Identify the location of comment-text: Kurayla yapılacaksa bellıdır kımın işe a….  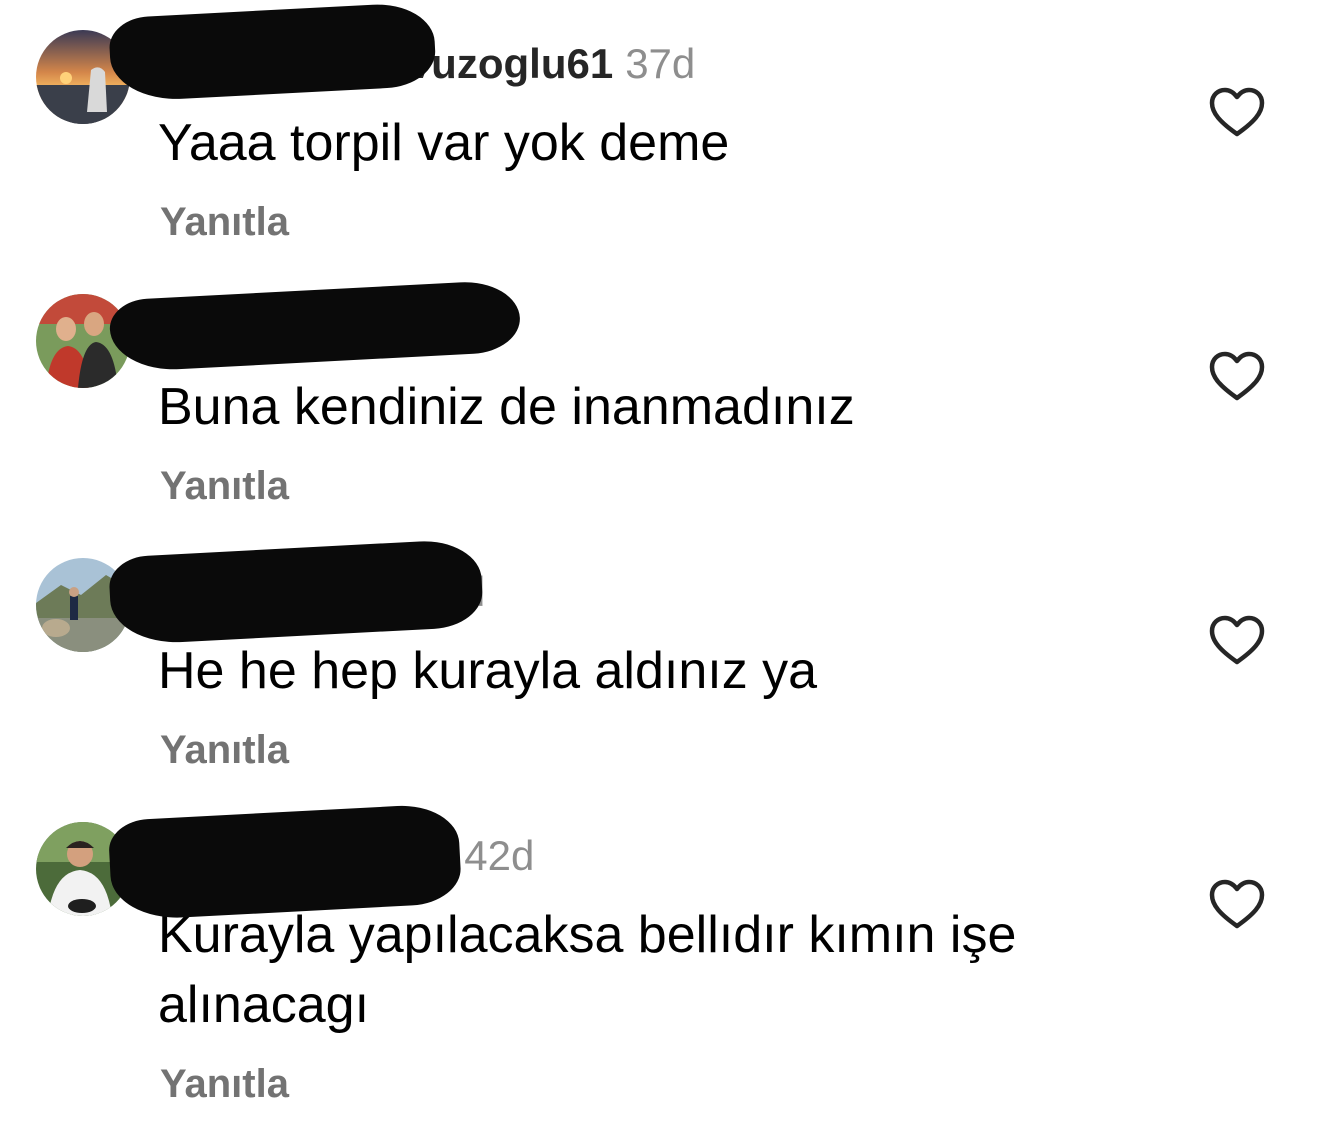
(587, 970).